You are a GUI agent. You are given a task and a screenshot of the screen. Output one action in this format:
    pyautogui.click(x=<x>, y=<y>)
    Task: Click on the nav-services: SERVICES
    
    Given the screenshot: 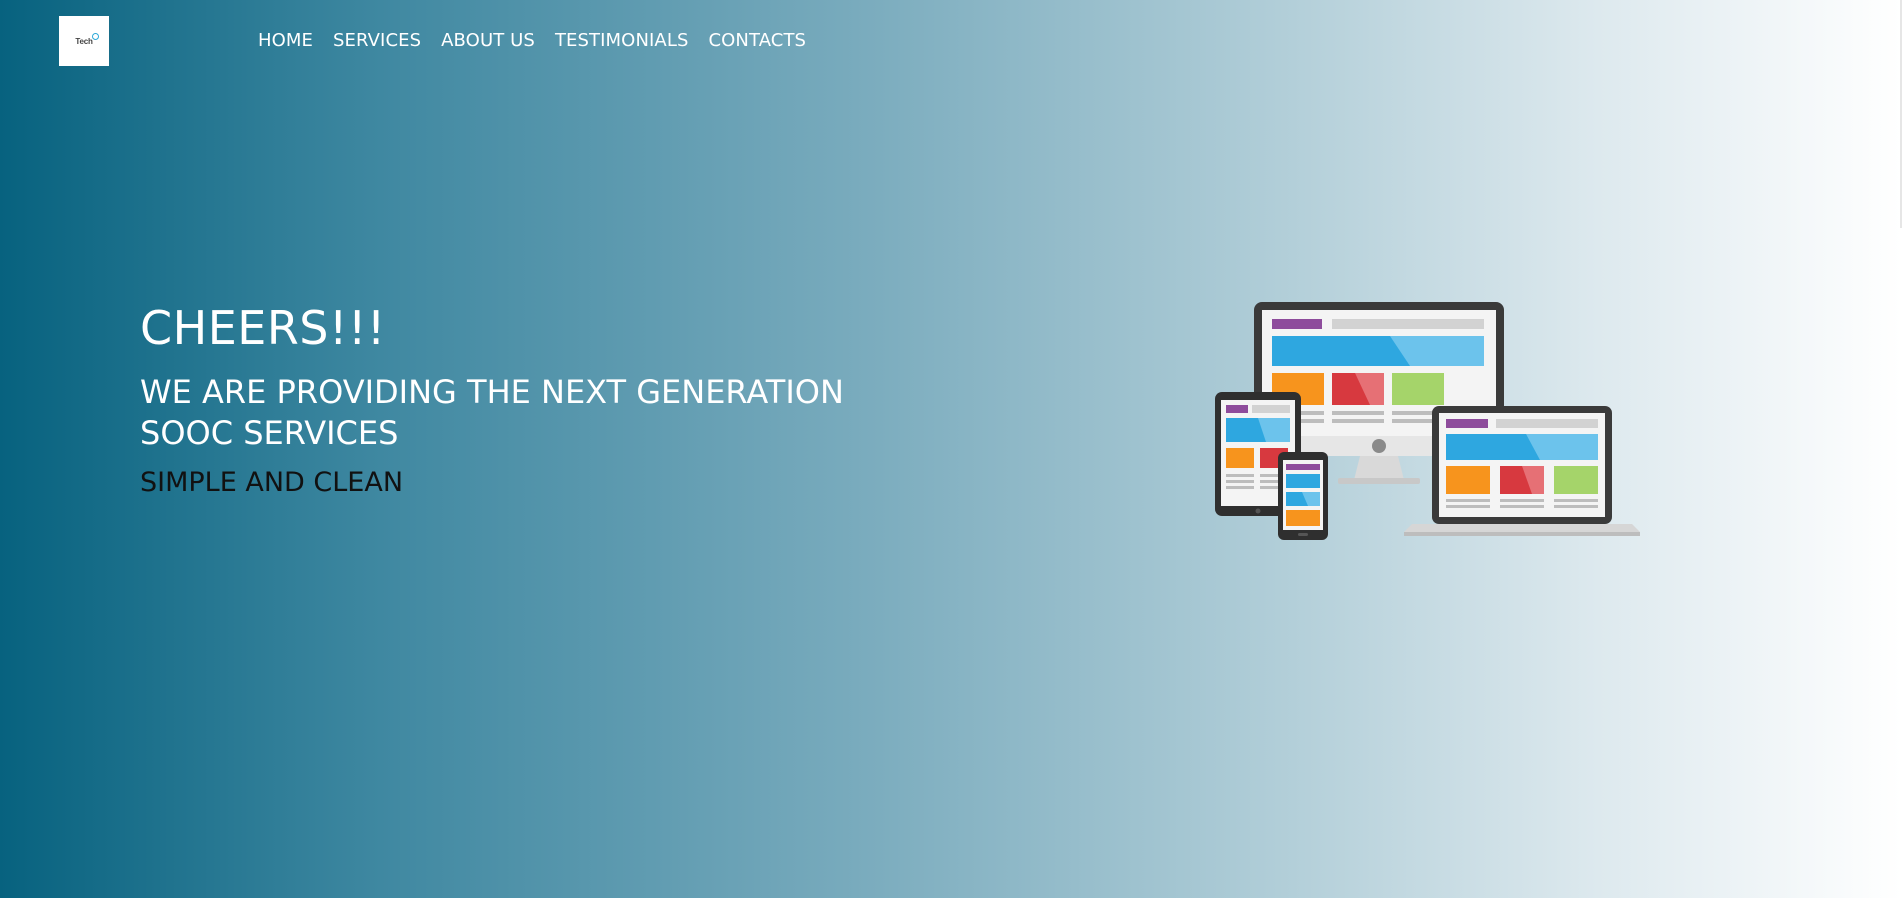 What is the action you would take?
    pyautogui.click(x=377, y=40)
    